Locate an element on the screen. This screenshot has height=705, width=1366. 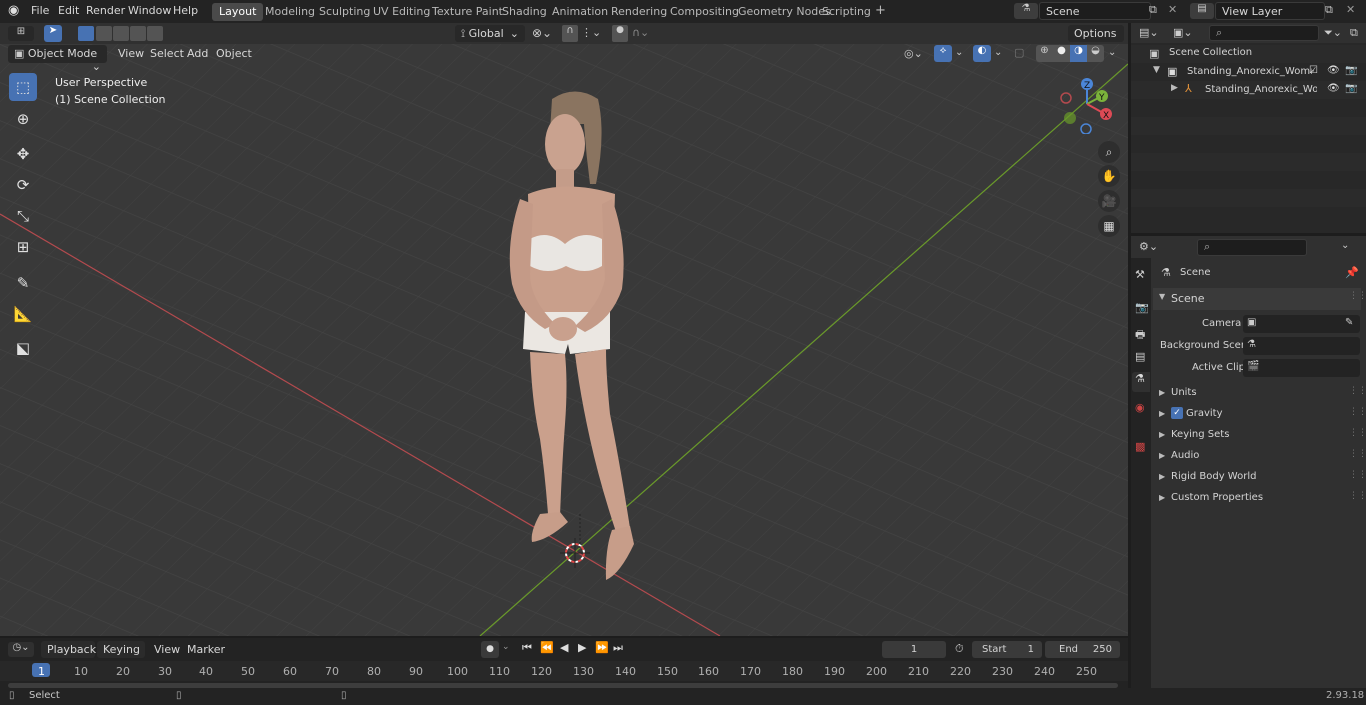
close-view-layer-icon: ✕ is located at coordinates (1350, 9).